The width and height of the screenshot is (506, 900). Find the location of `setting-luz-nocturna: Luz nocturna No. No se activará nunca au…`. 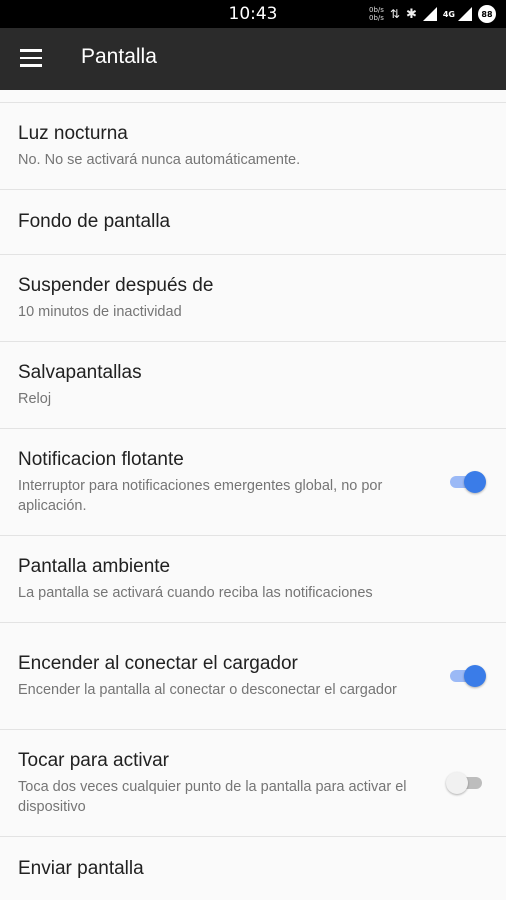

setting-luz-nocturna: Luz nocturna No. No se activará nunca au… is located at coordinates (253, 146).